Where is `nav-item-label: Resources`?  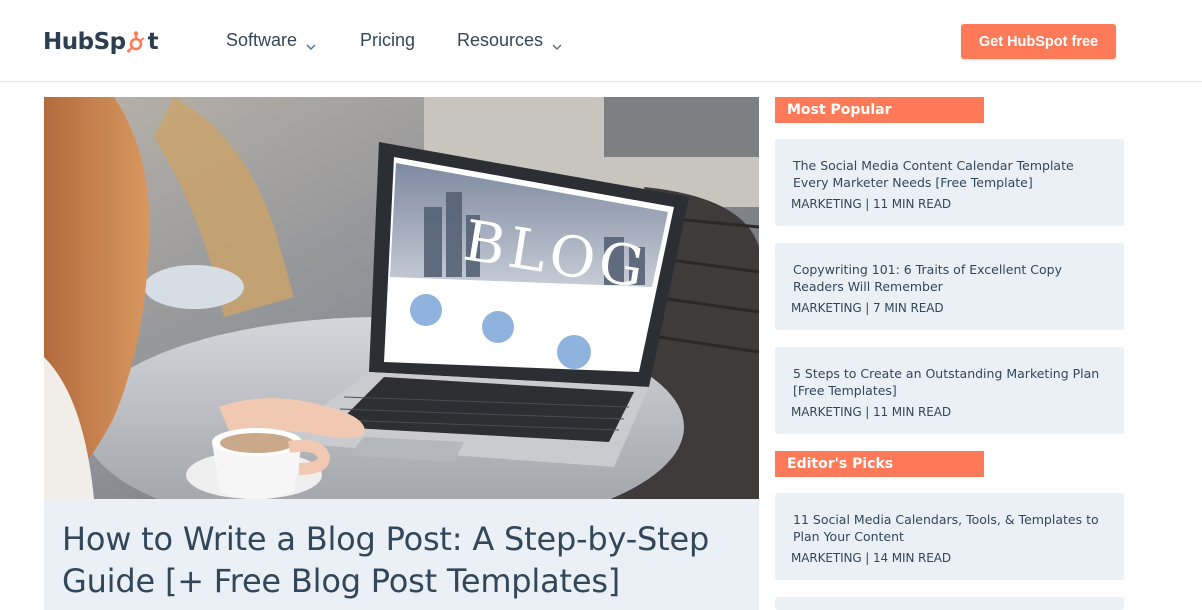 nav-item-label: Resources is located at coordinates (500, 40).